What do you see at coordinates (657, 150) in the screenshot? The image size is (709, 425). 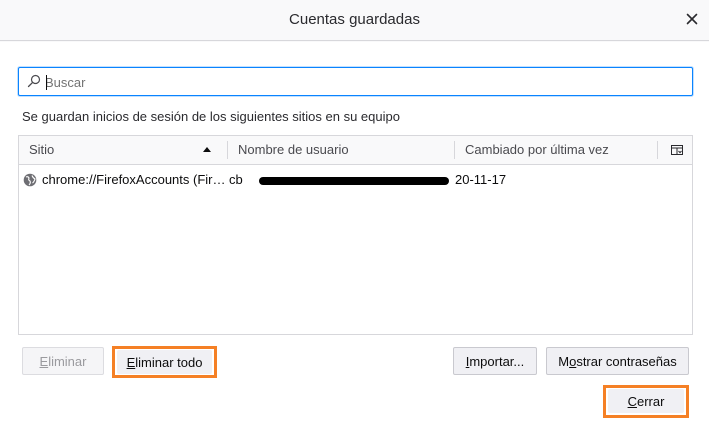 I see `column-separator` at bounding box center [657, 150].